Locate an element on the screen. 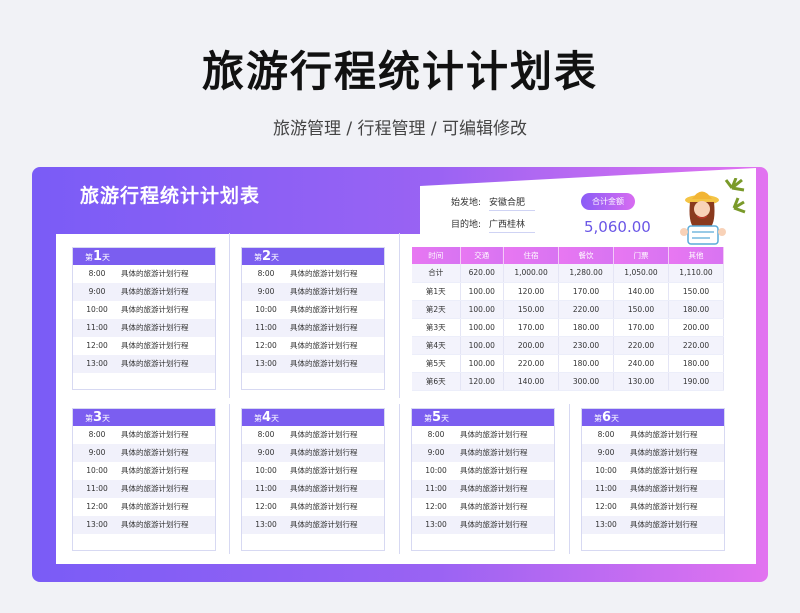  table-cell: 300.00 is located at coordinates (586, 381).